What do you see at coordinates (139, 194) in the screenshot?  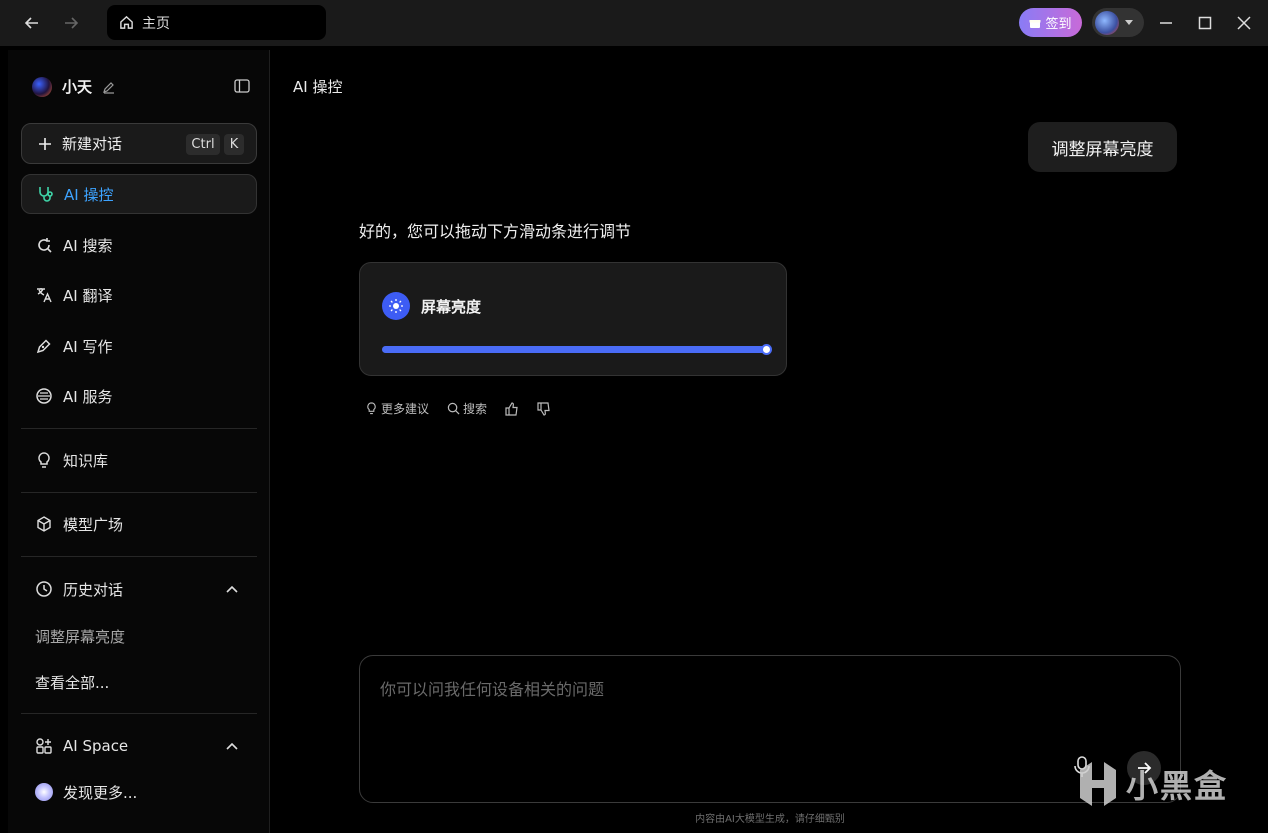 I see `nav-ai-control: AI 操控` at bounding box center [139, 194].